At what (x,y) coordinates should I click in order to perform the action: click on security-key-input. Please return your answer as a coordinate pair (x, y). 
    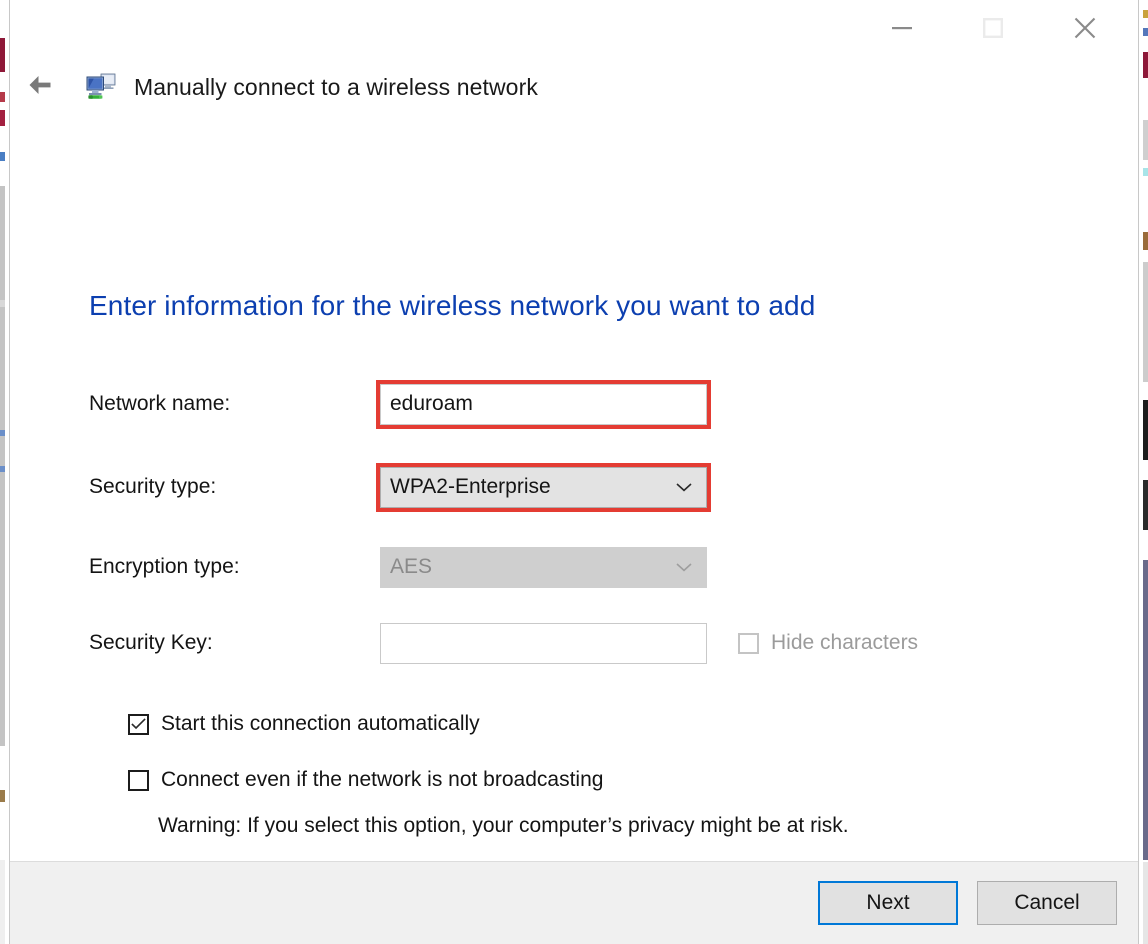
    Looking at the image, I should click on (543, 643).